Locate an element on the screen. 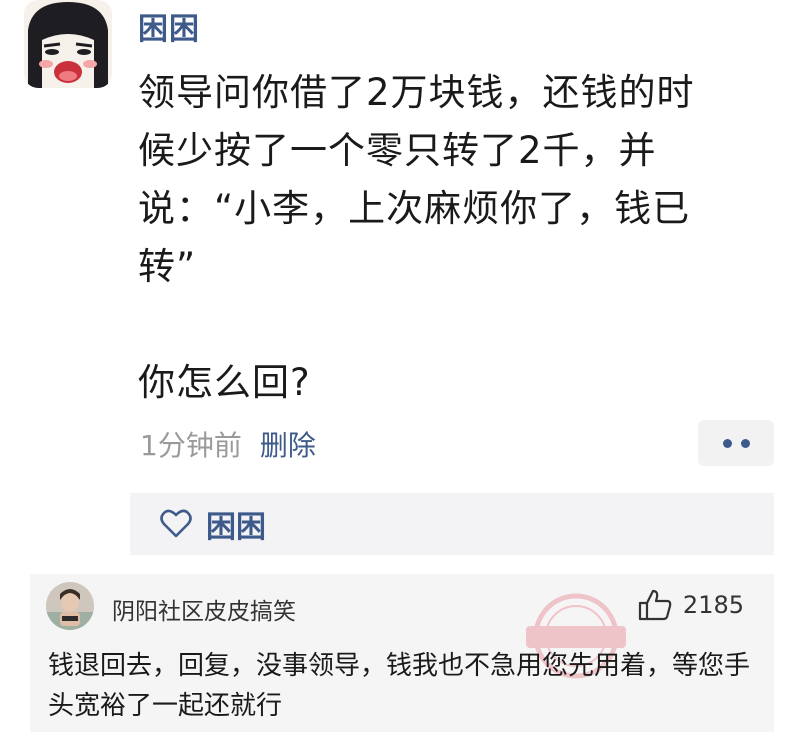 This screenshot has width=800, height=732. liker-name: 困困 is located at coordinates (236, 524).